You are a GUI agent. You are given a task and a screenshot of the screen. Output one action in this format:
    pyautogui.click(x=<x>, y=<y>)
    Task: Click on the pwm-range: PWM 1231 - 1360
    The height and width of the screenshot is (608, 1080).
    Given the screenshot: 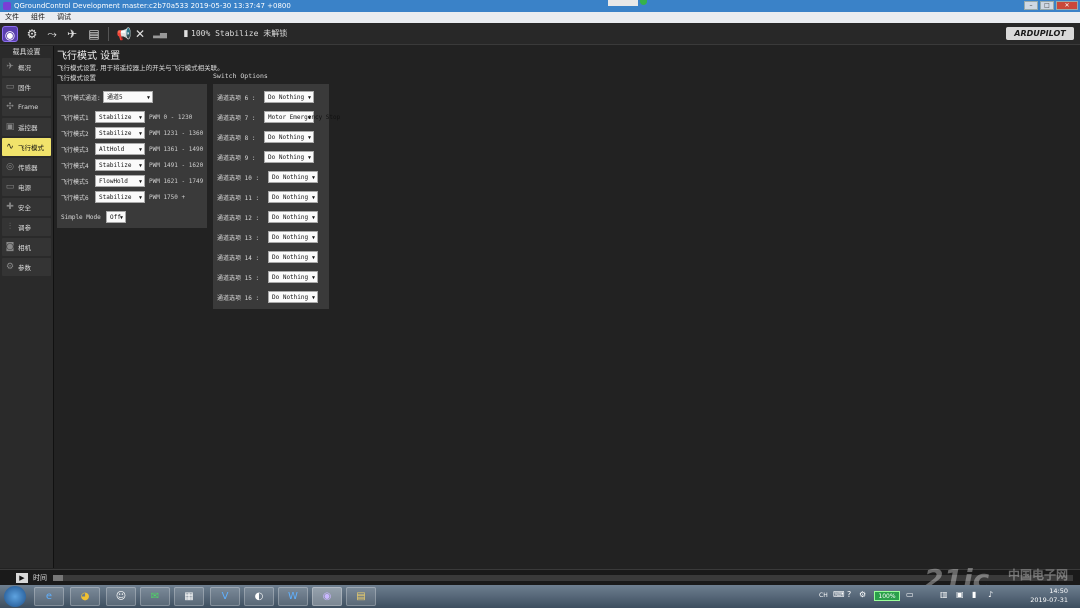 What is the action you would take?
    pyautogui.click(x=176, y=133)
    